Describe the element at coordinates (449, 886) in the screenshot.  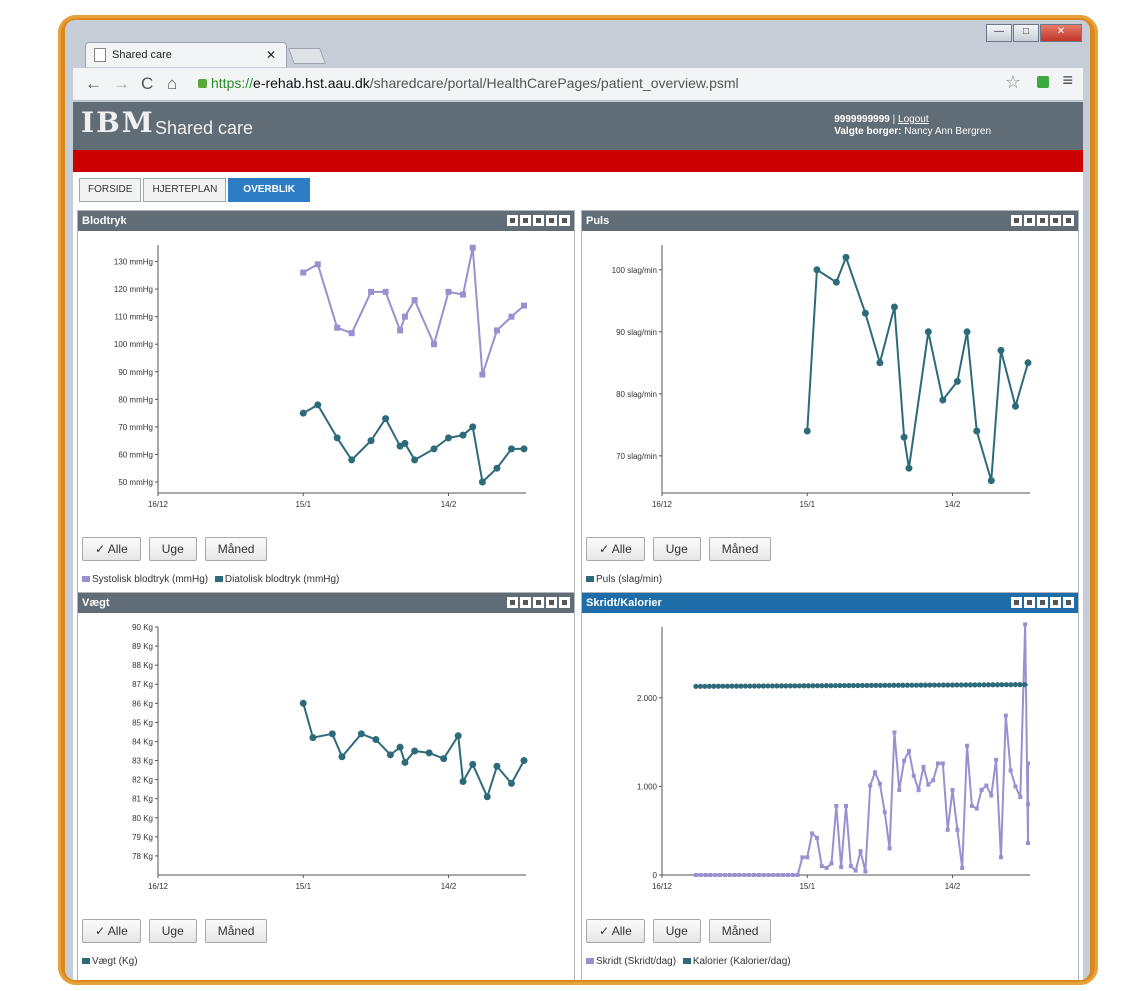
I see `x-tick-label: 14/2` at that location.